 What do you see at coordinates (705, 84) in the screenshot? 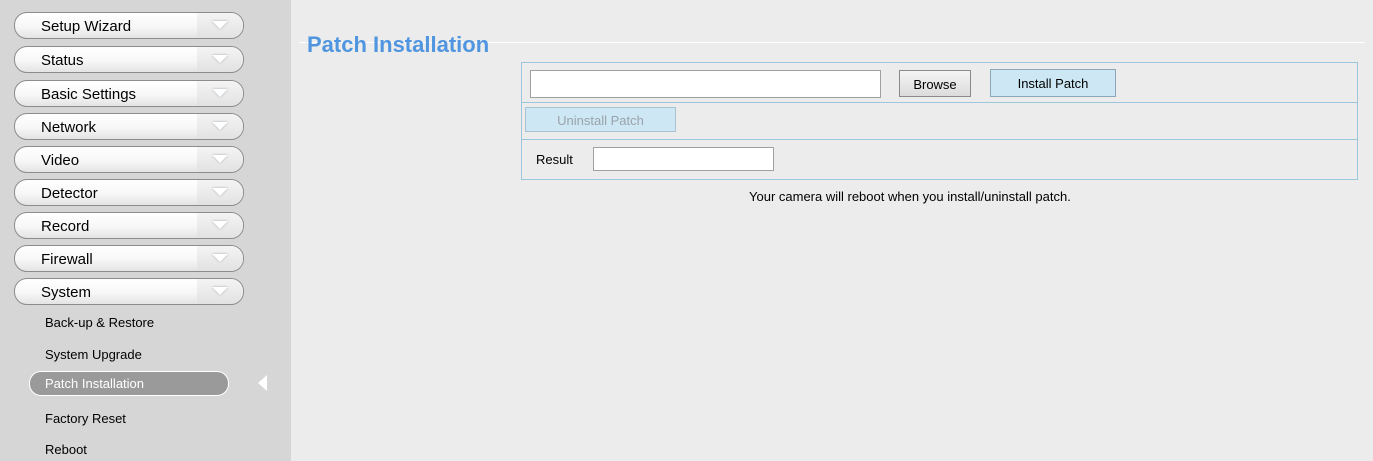
I see `file-path-field` at bounding box center [705, 84].